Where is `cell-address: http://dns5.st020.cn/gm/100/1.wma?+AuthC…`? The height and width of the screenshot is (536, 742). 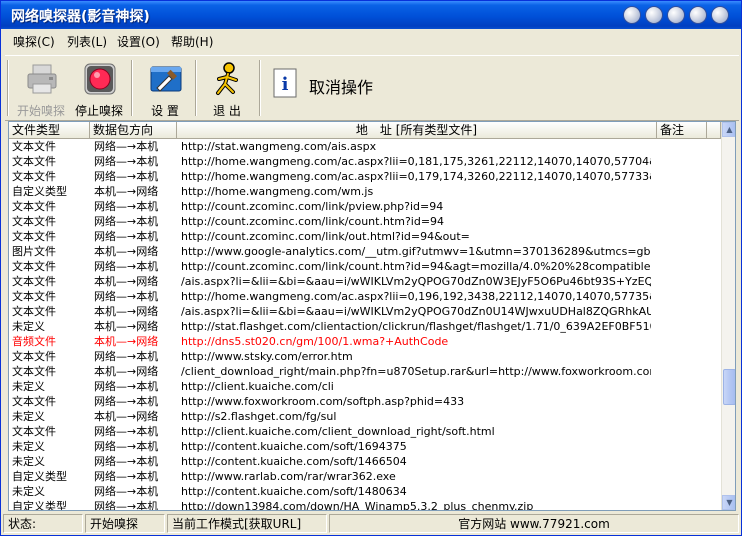
cell-address: http://dns5.st020.cn/gm/100/1.wma?+AuthC… is located at coordinates (315, 341).